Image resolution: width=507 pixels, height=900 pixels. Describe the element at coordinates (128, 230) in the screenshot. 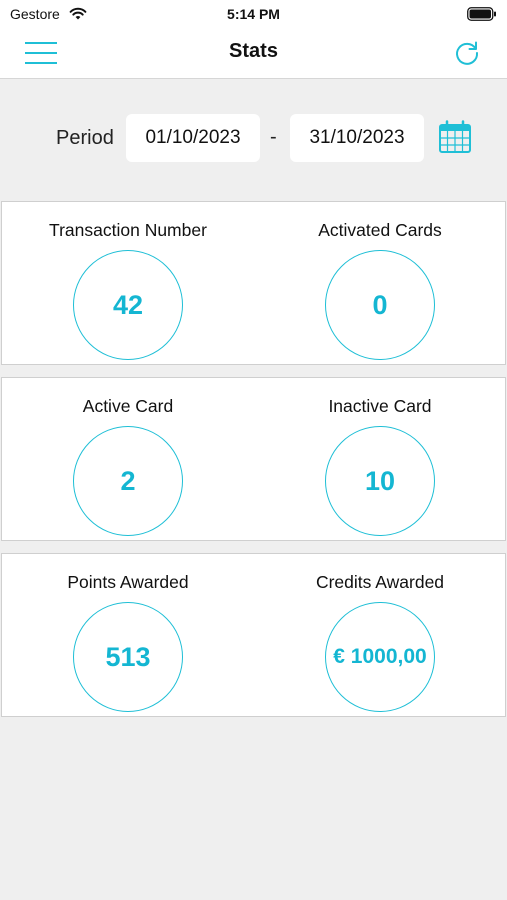

I see `stat-label: Transaction Number` at that location.